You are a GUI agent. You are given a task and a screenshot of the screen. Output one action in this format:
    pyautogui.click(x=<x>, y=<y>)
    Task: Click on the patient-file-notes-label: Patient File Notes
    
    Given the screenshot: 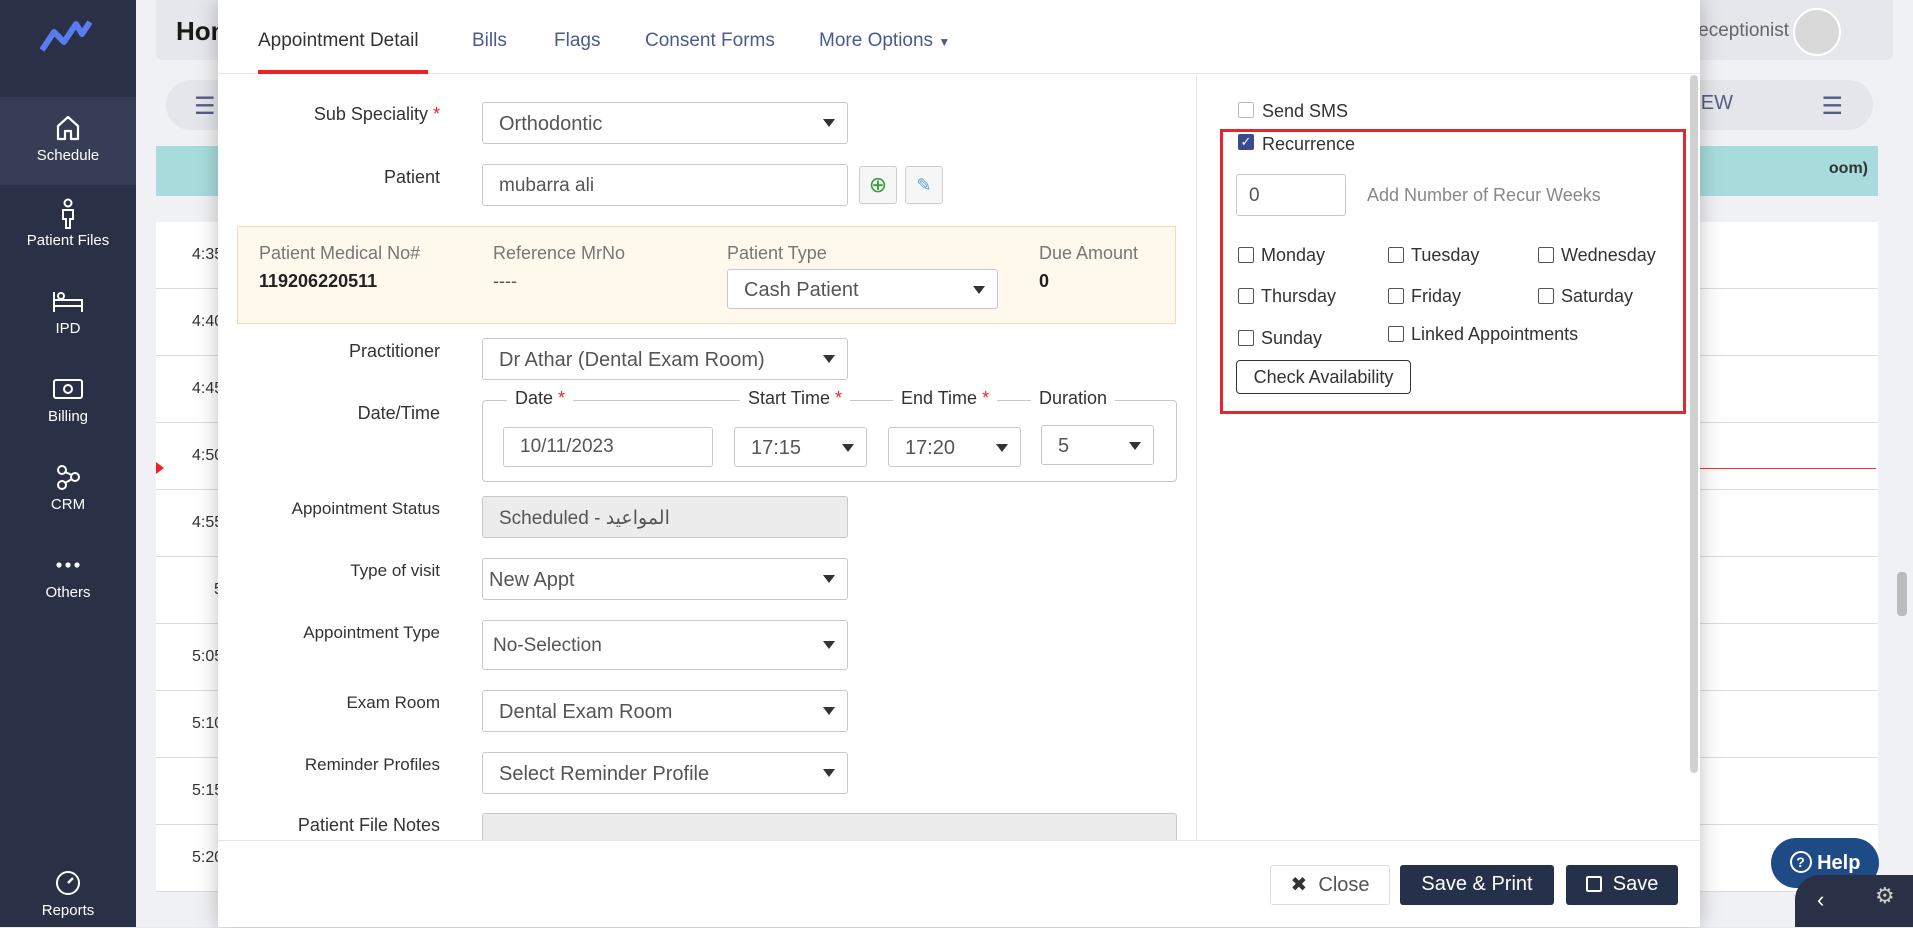 What is the action you would take?
    pyautogui.click(x=368, y=825)
    